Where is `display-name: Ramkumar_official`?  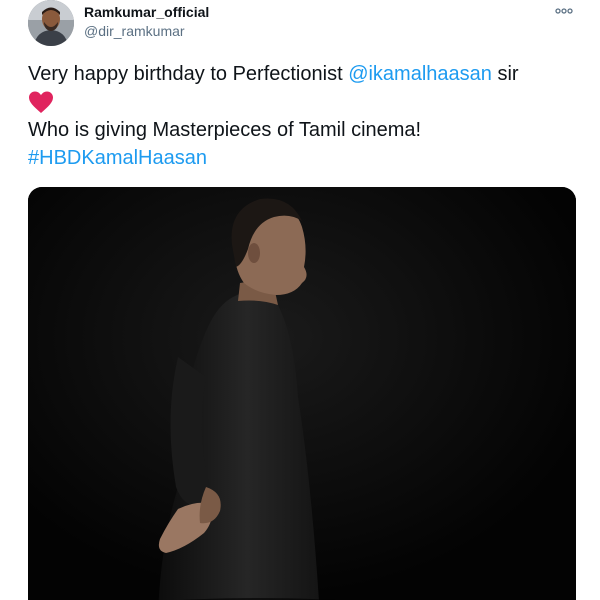
display-name: Ramkumar_official is located at coordinates (146, 12).